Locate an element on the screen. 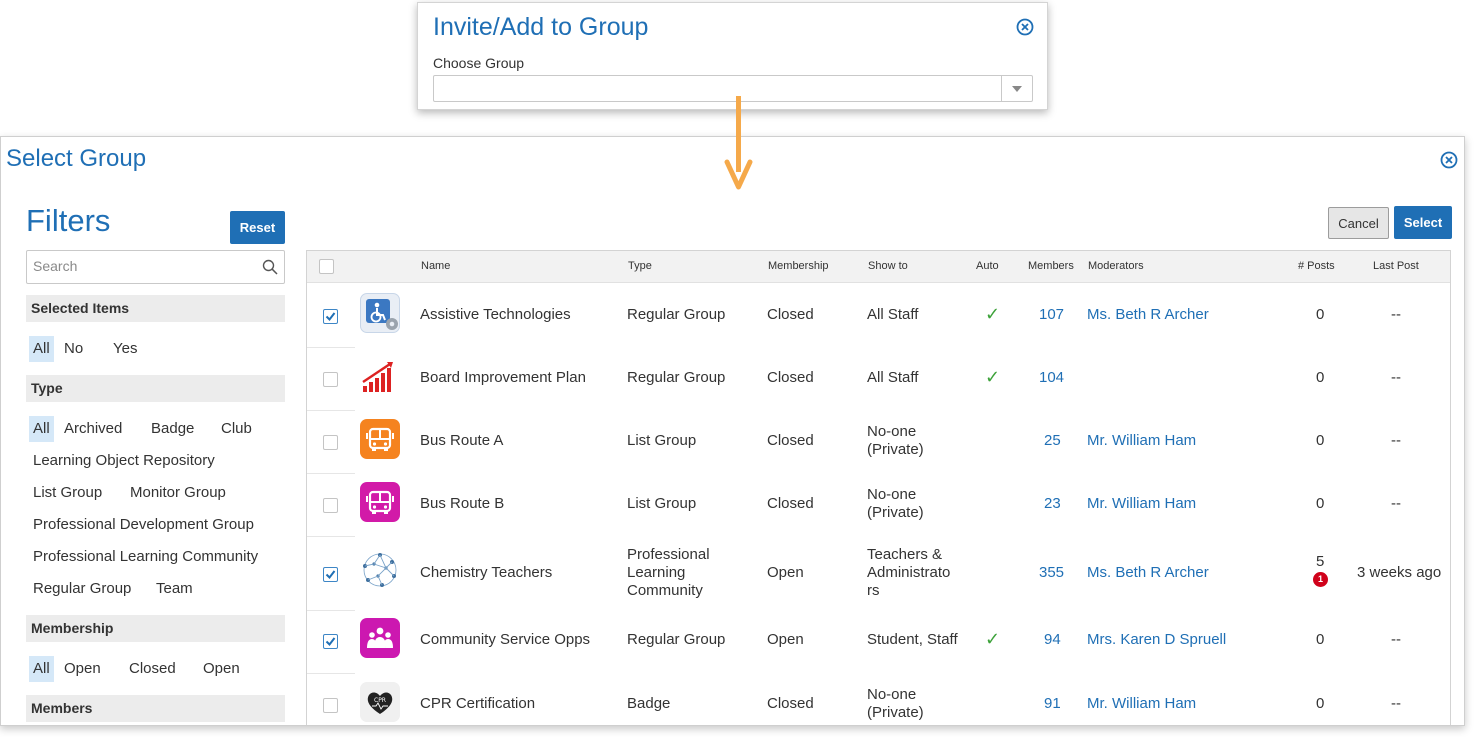 The width and height of the screenshot is (1475, 737). select-button: Select is located at coordinates (1423, 222).